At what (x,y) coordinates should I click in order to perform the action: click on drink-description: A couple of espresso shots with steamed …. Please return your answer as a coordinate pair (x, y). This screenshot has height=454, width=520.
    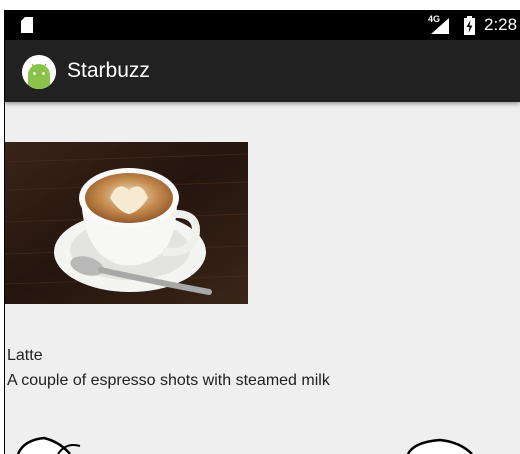
    Looking at the image, I should click on (168, 380).